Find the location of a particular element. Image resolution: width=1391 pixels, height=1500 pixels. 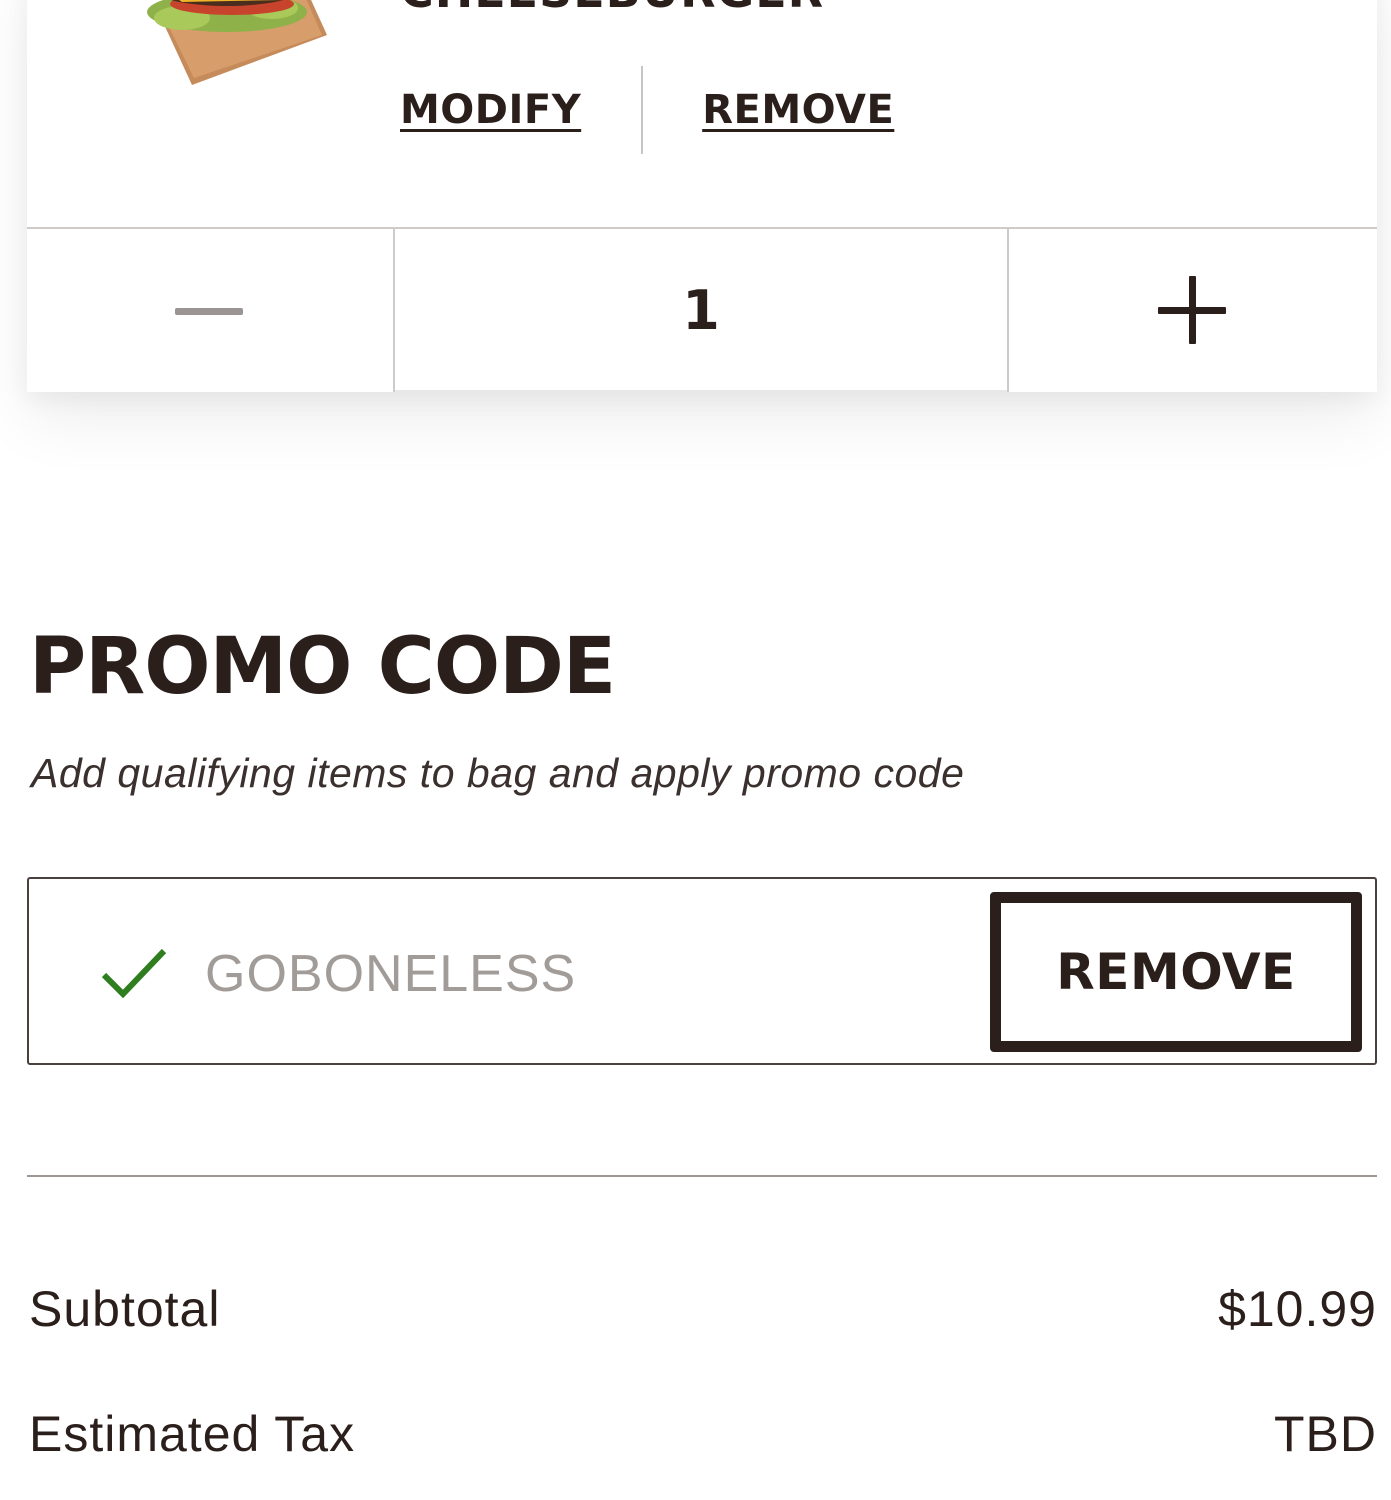

increment-quantity-button is located at coordinates (1192, 310).